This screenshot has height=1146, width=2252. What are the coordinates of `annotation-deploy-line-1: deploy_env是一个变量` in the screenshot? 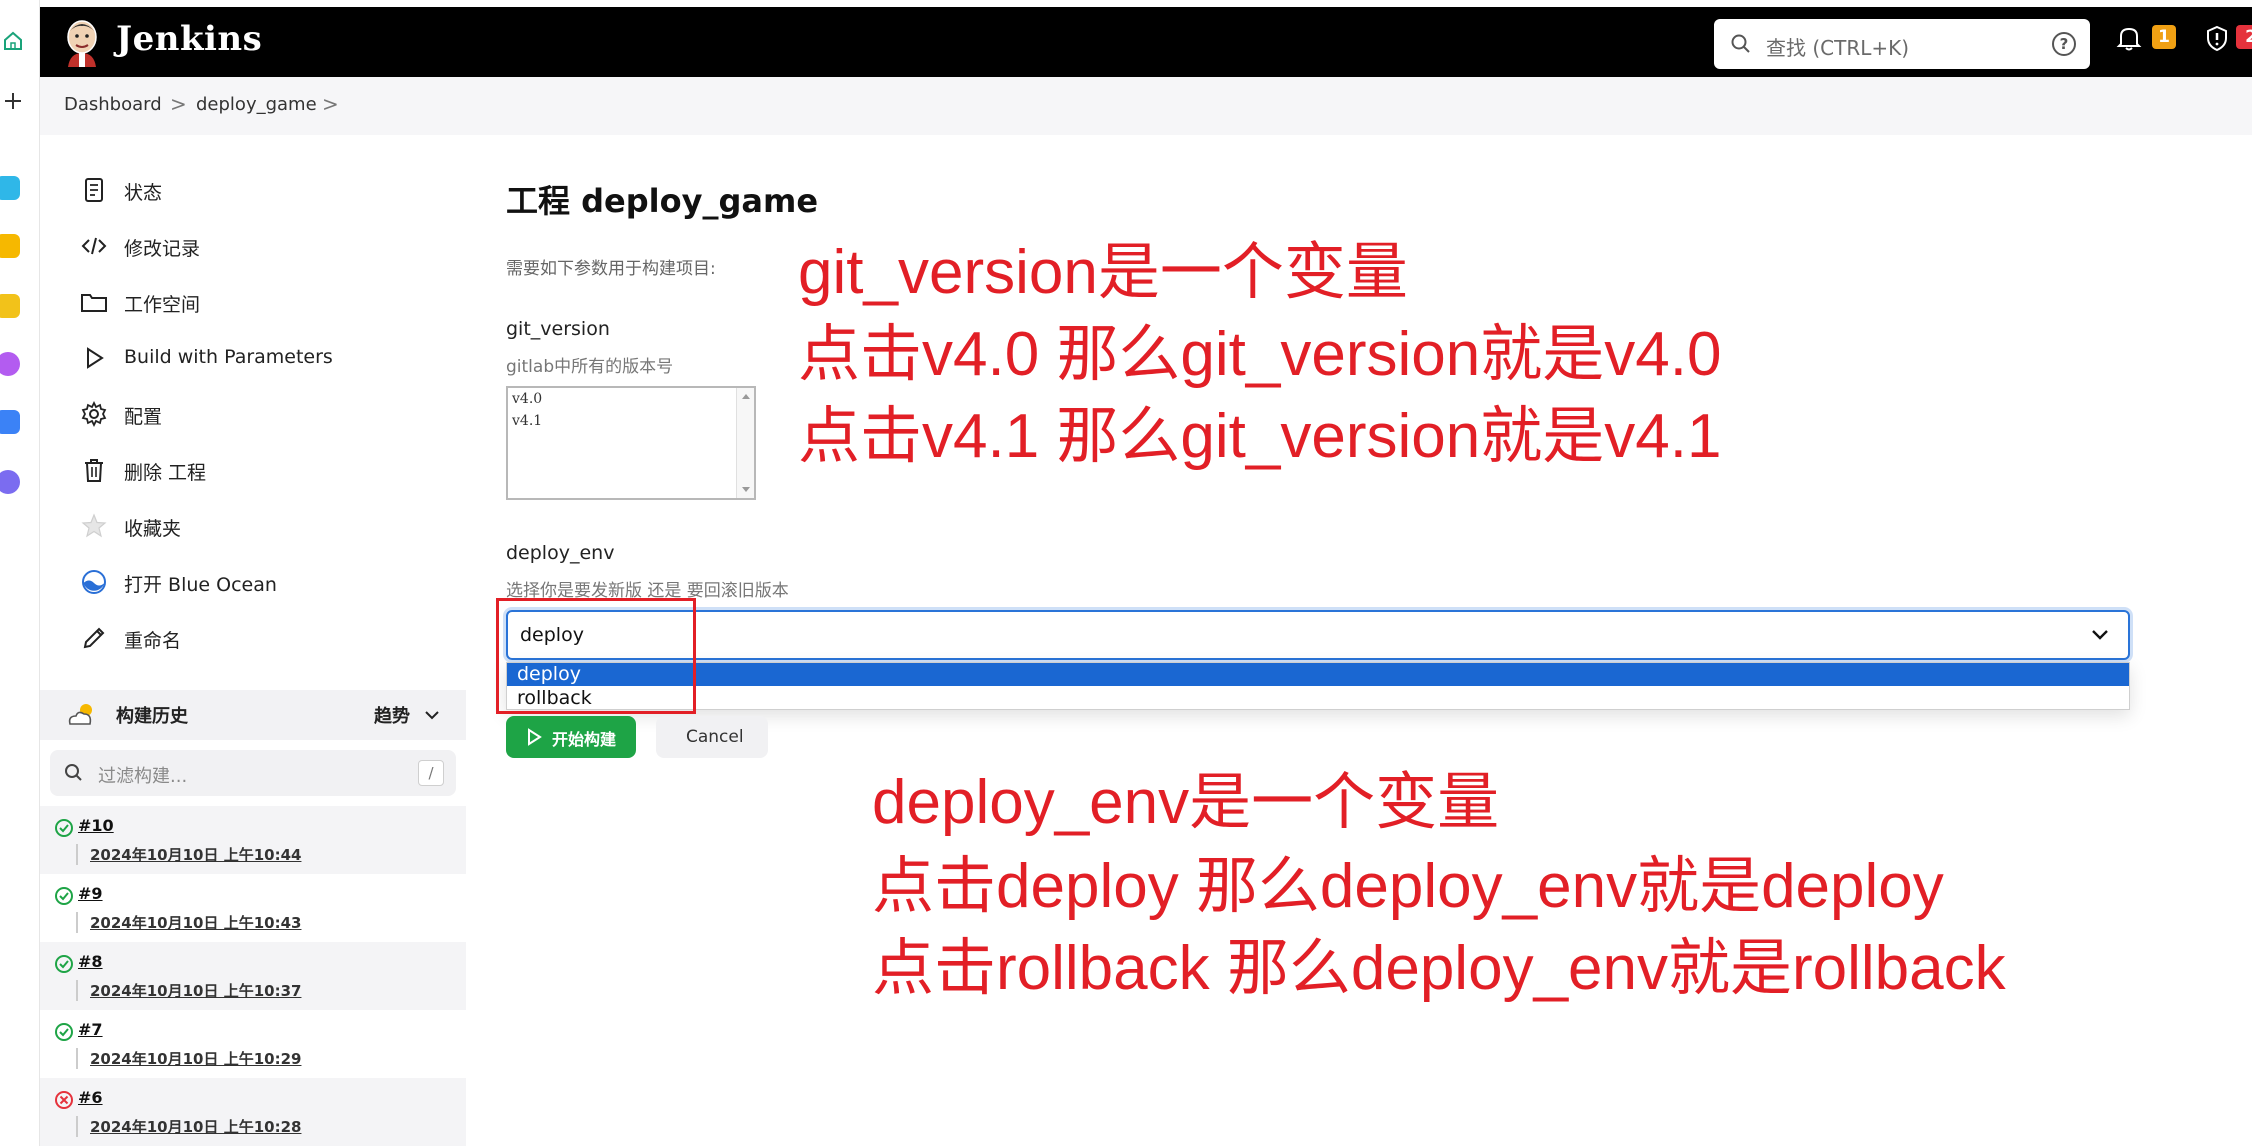 It's located at (1186, 802).